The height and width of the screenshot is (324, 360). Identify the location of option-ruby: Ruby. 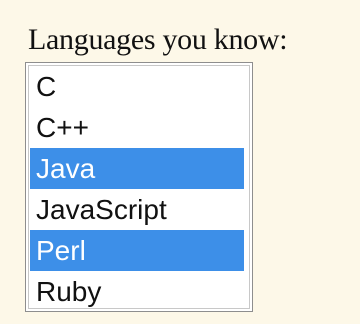
(137, 291).